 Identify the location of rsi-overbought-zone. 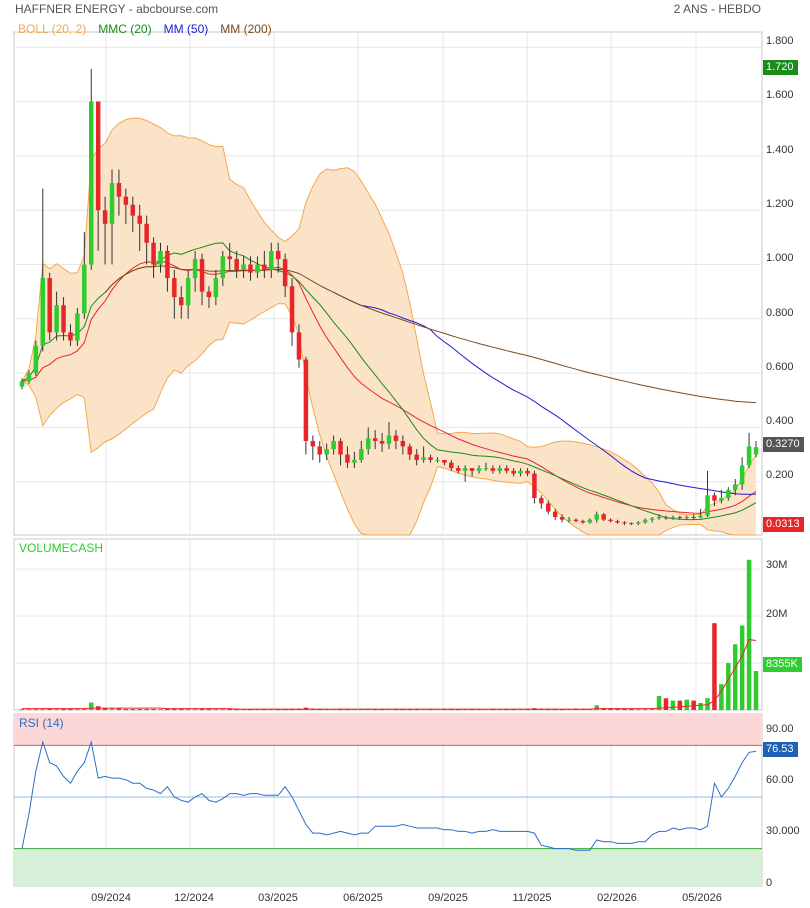
(388, 730).